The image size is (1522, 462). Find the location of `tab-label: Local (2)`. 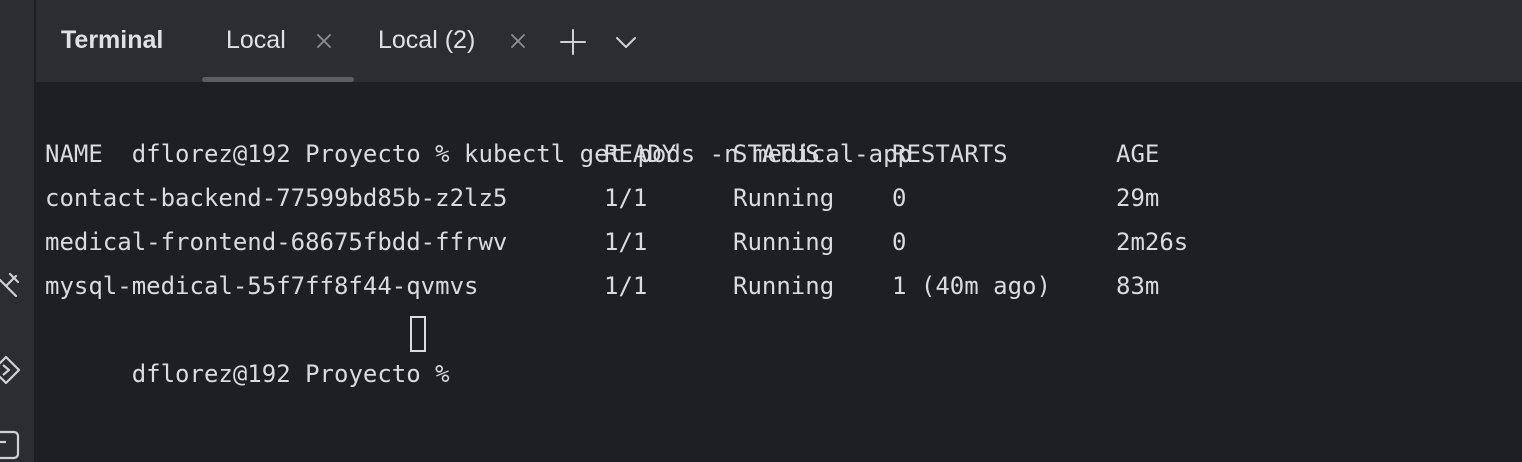

tab-label: Local (2) is located at coordinates (427, 40).